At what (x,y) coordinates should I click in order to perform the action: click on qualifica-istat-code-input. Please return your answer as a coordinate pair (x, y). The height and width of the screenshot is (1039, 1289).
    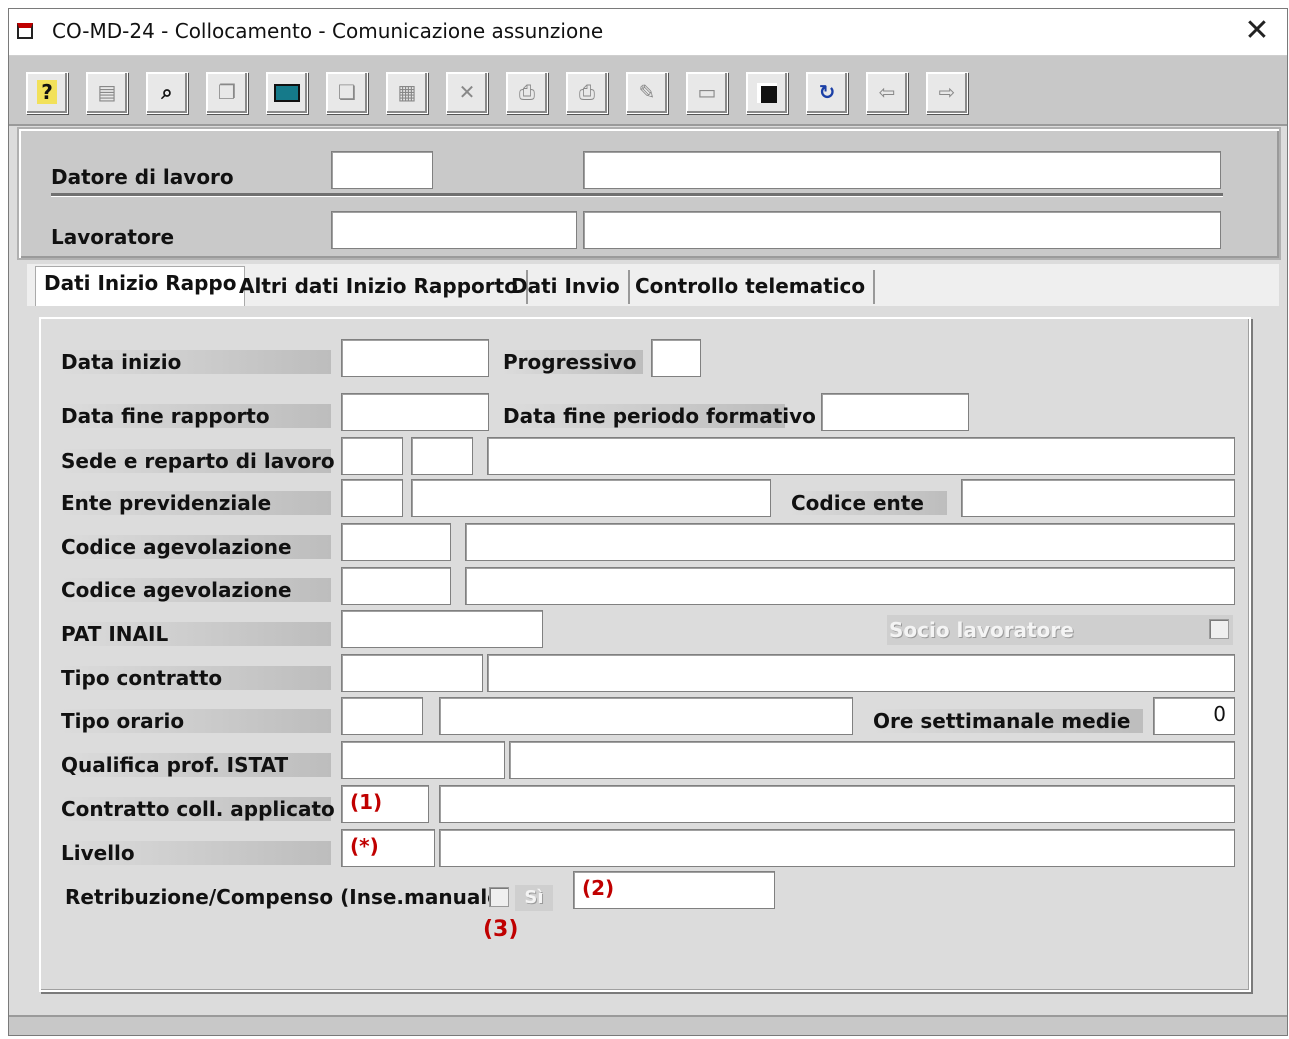
    Looking at the image, I should click on (423, 760).